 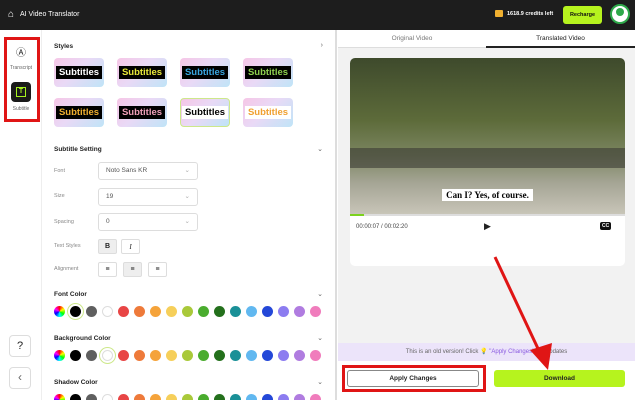 I want to click on active-tab-indicator, so click(x=560, y=47).